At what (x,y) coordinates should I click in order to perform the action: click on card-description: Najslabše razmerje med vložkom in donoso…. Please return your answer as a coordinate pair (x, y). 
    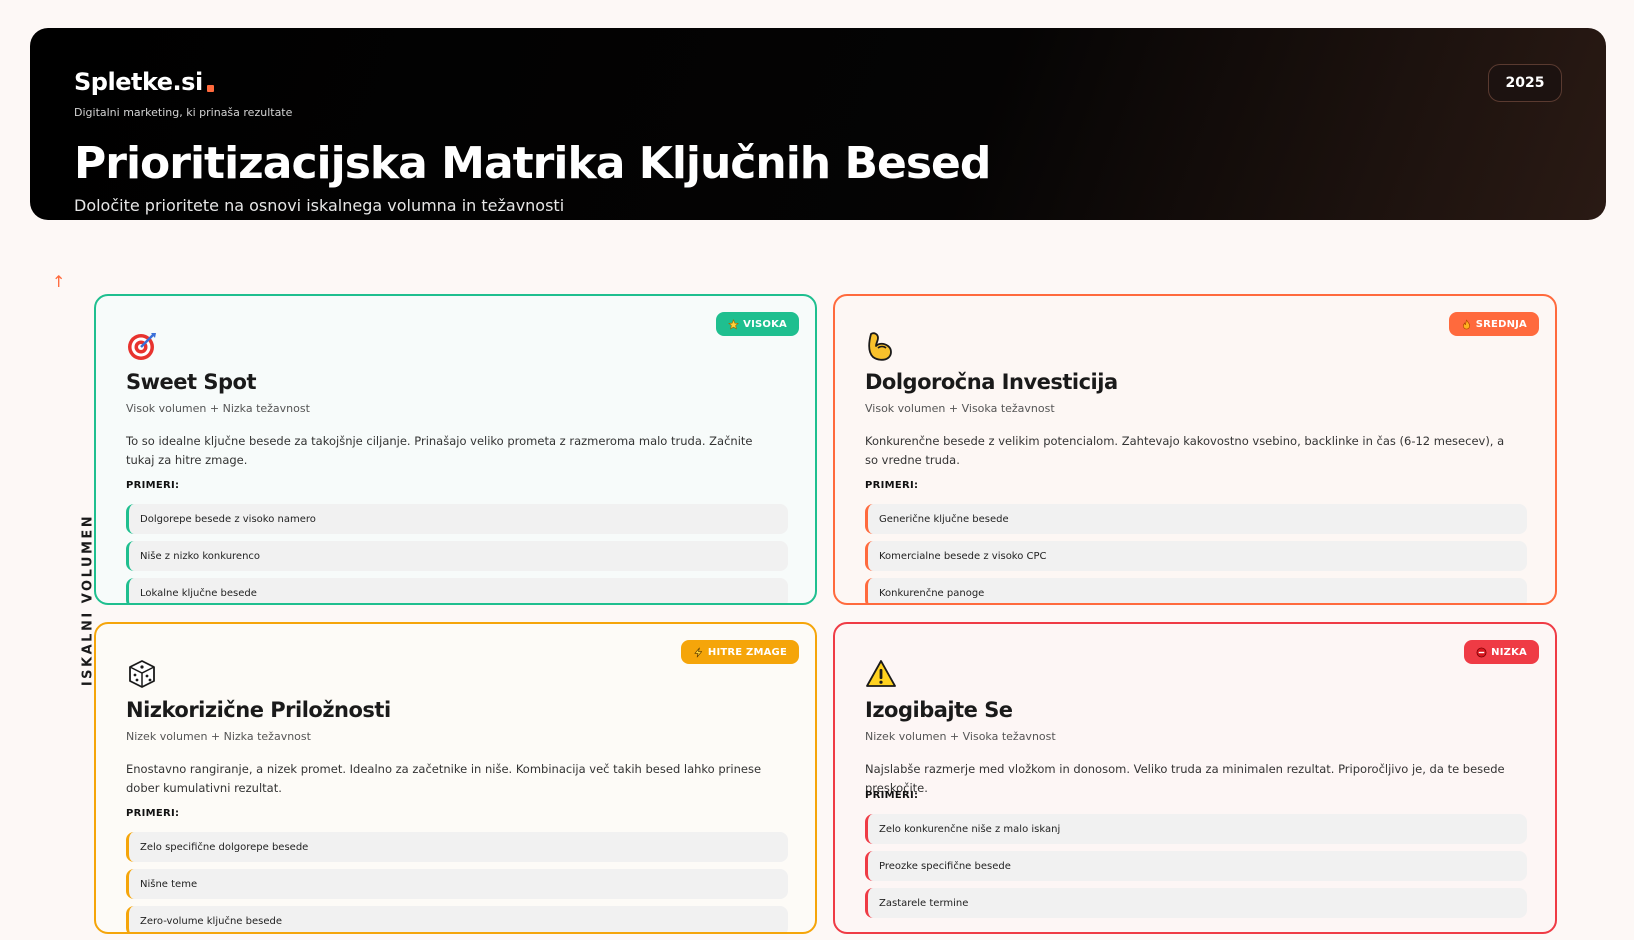
    Looking at the image, I should click on (1185, 778).